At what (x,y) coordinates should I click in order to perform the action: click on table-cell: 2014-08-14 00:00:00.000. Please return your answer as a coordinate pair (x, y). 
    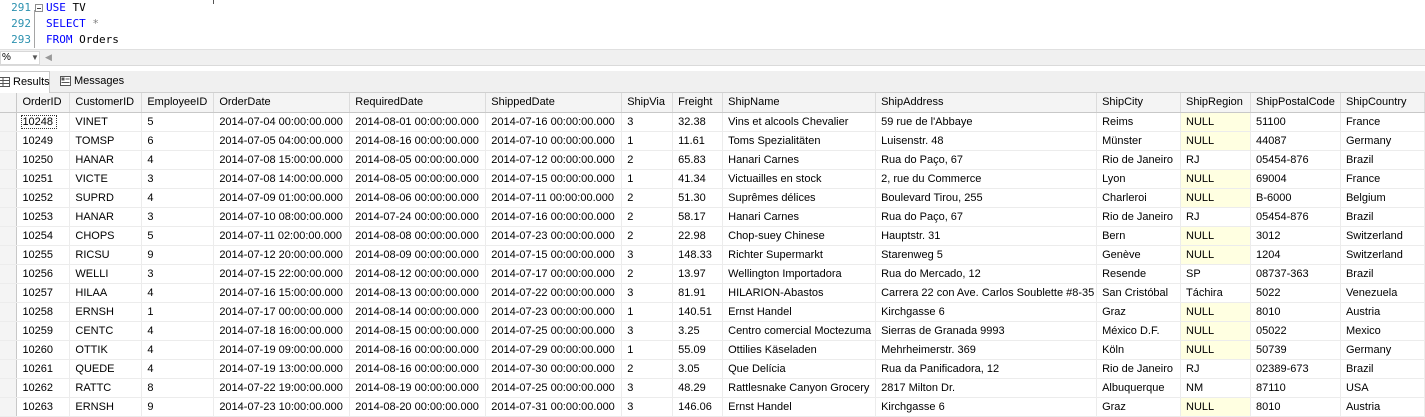
    Looking at the image, I should click on (418, 312).